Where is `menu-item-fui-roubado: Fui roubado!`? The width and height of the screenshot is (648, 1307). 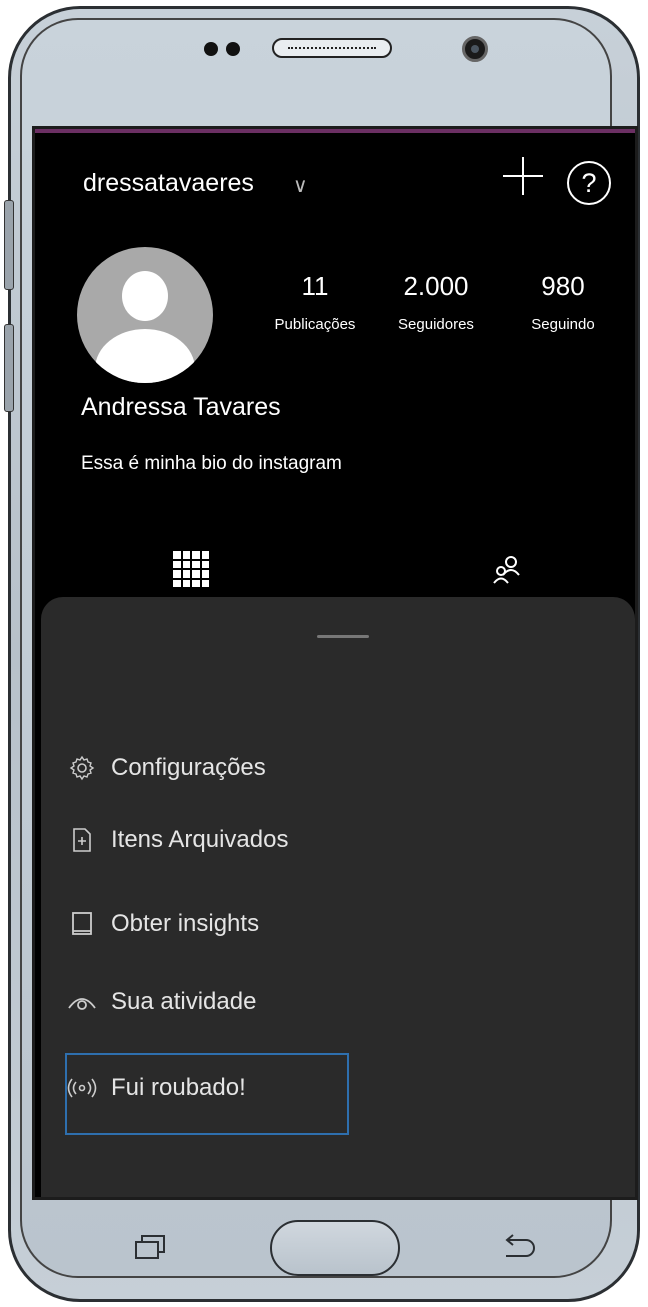 menu-item-fui-roubado: Fui roubado! is located at coordinates (156, 1088).